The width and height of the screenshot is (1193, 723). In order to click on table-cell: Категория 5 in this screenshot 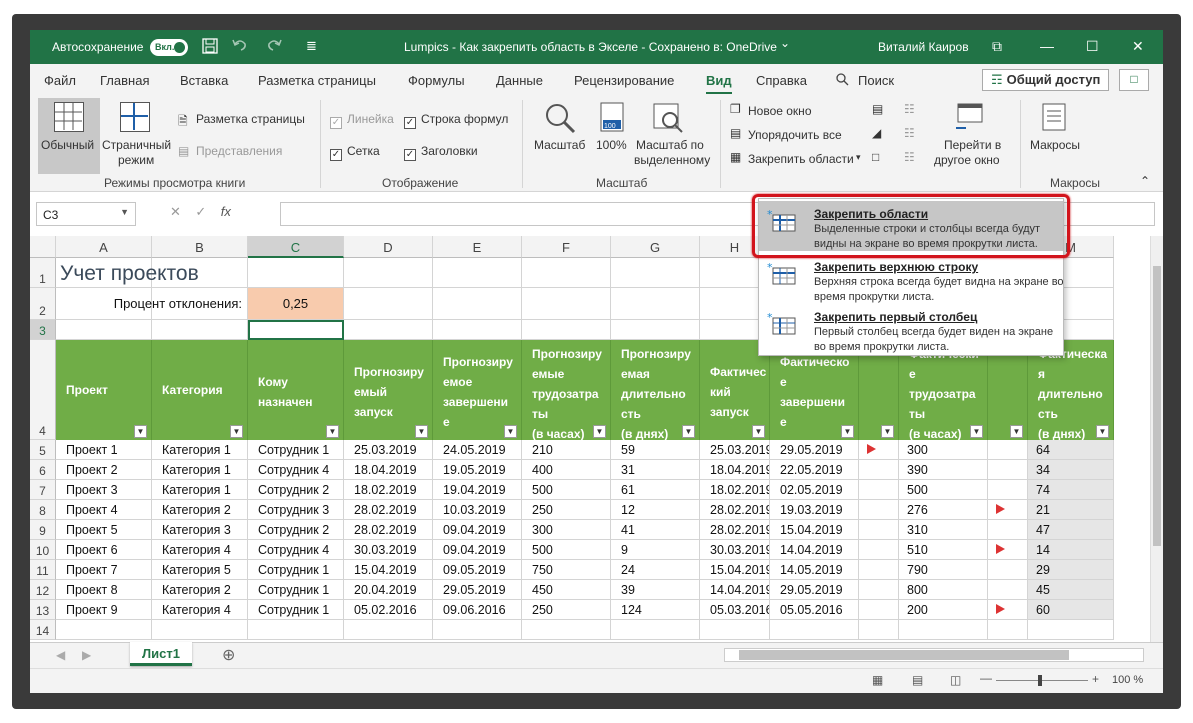, I will do `click(200, 570)`.